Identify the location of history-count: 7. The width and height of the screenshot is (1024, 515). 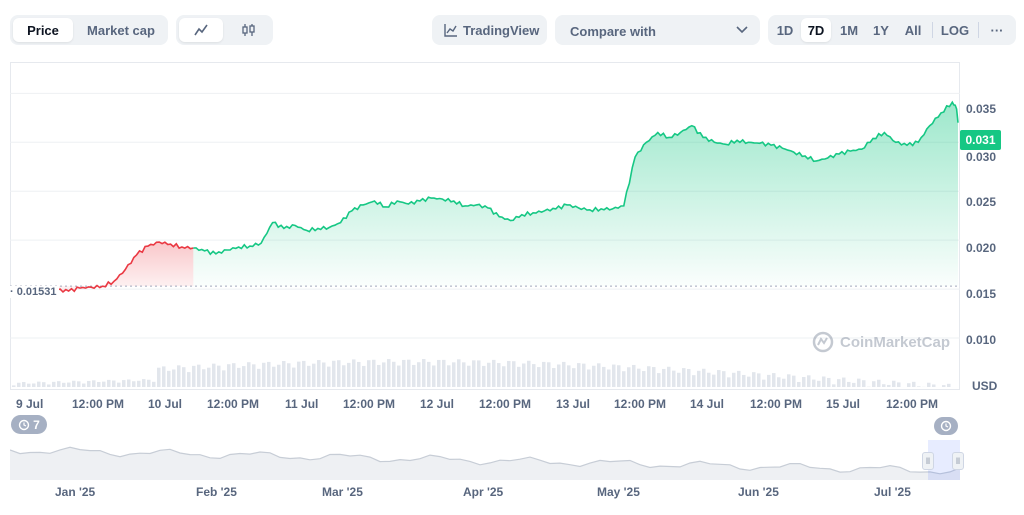
(36, 424).